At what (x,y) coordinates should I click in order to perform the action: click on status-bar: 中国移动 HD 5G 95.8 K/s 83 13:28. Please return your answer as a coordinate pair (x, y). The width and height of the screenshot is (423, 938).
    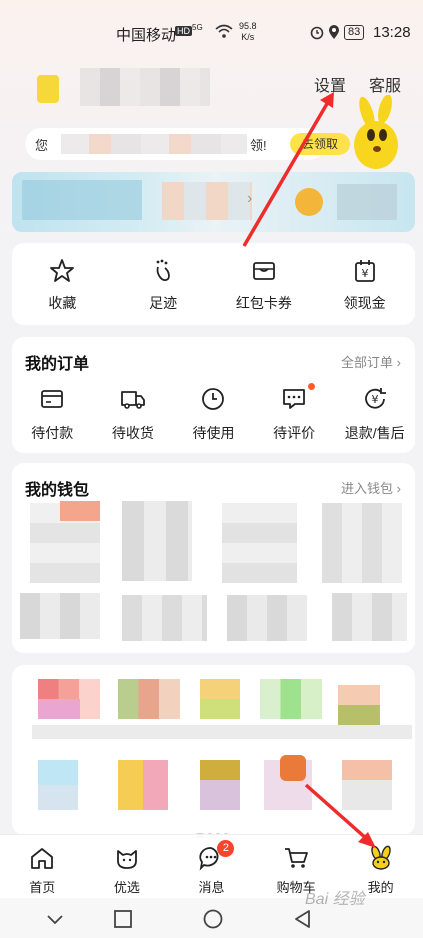
    Looking at the image, I should click on (211, 30).